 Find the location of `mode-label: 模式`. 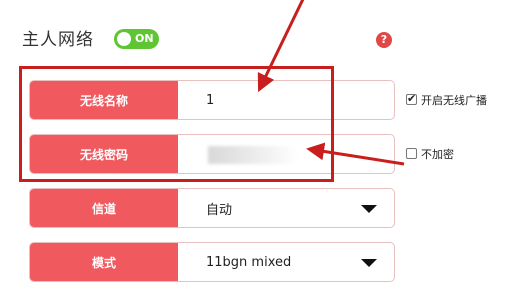

mode-label: 模式 is located at coordinates (104, 262).